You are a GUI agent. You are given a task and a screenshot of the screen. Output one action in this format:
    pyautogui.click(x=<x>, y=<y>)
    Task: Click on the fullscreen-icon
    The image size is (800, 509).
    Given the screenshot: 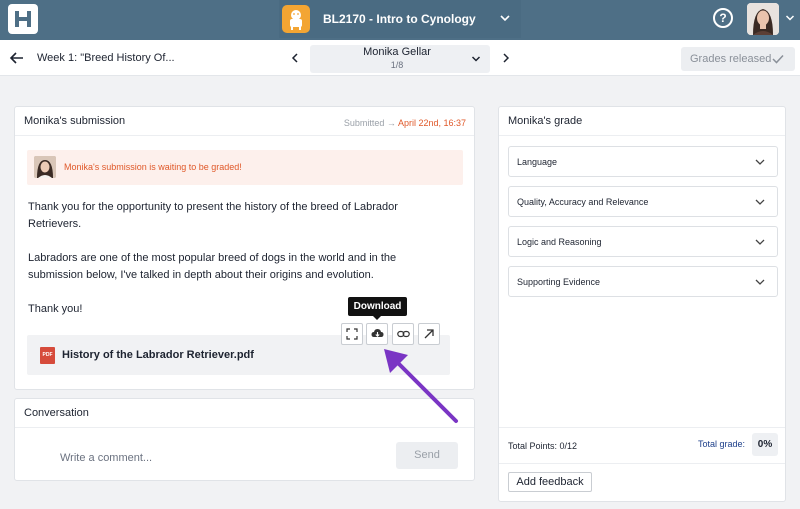 What is the action you would take?
    pyautogui.click(x=352, y=334)
    